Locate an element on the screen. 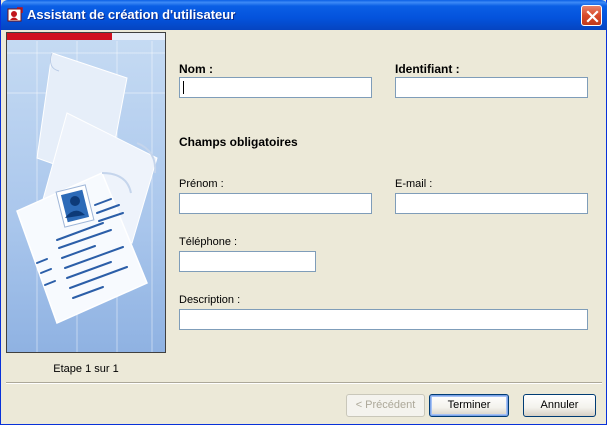 The height and width of the screenshot is (425, 607). close-icon is located at coordinates (592, 16).